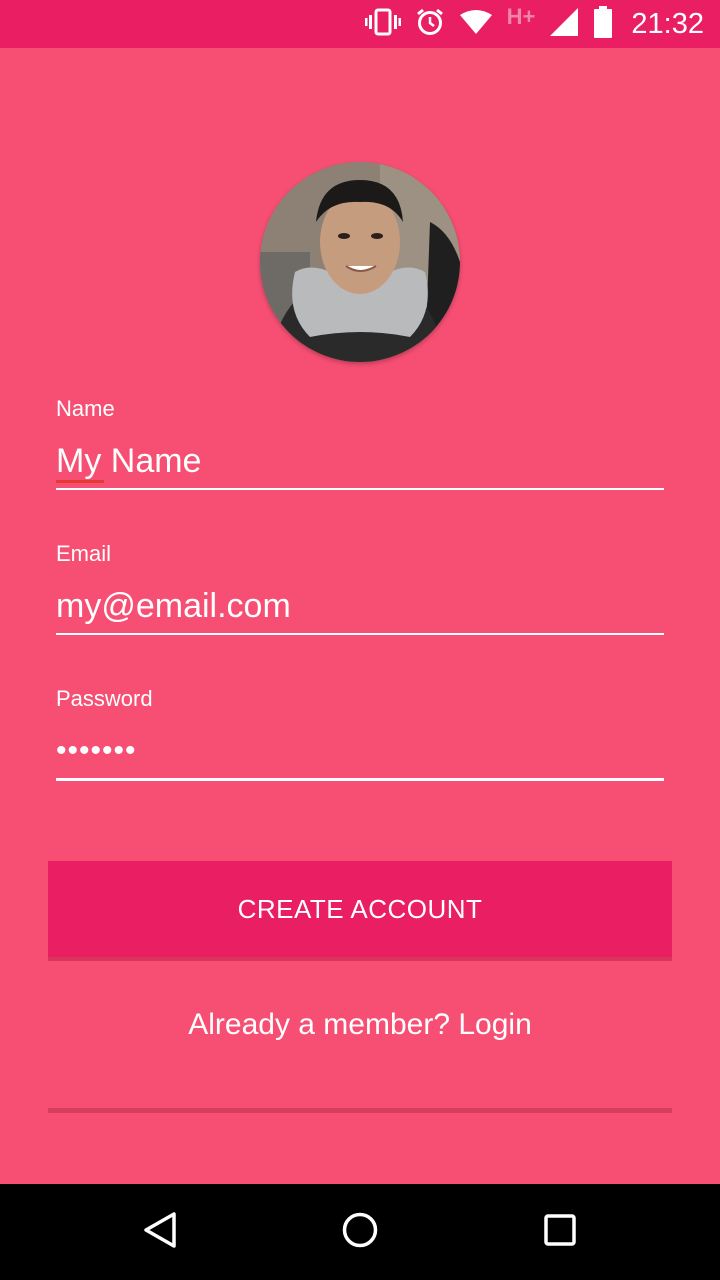 The width and height of the screenshot is (720, 1280). Describe the element at coordinates (80, 481) in the screenshot. I see `spellcheck-underline` at that location.